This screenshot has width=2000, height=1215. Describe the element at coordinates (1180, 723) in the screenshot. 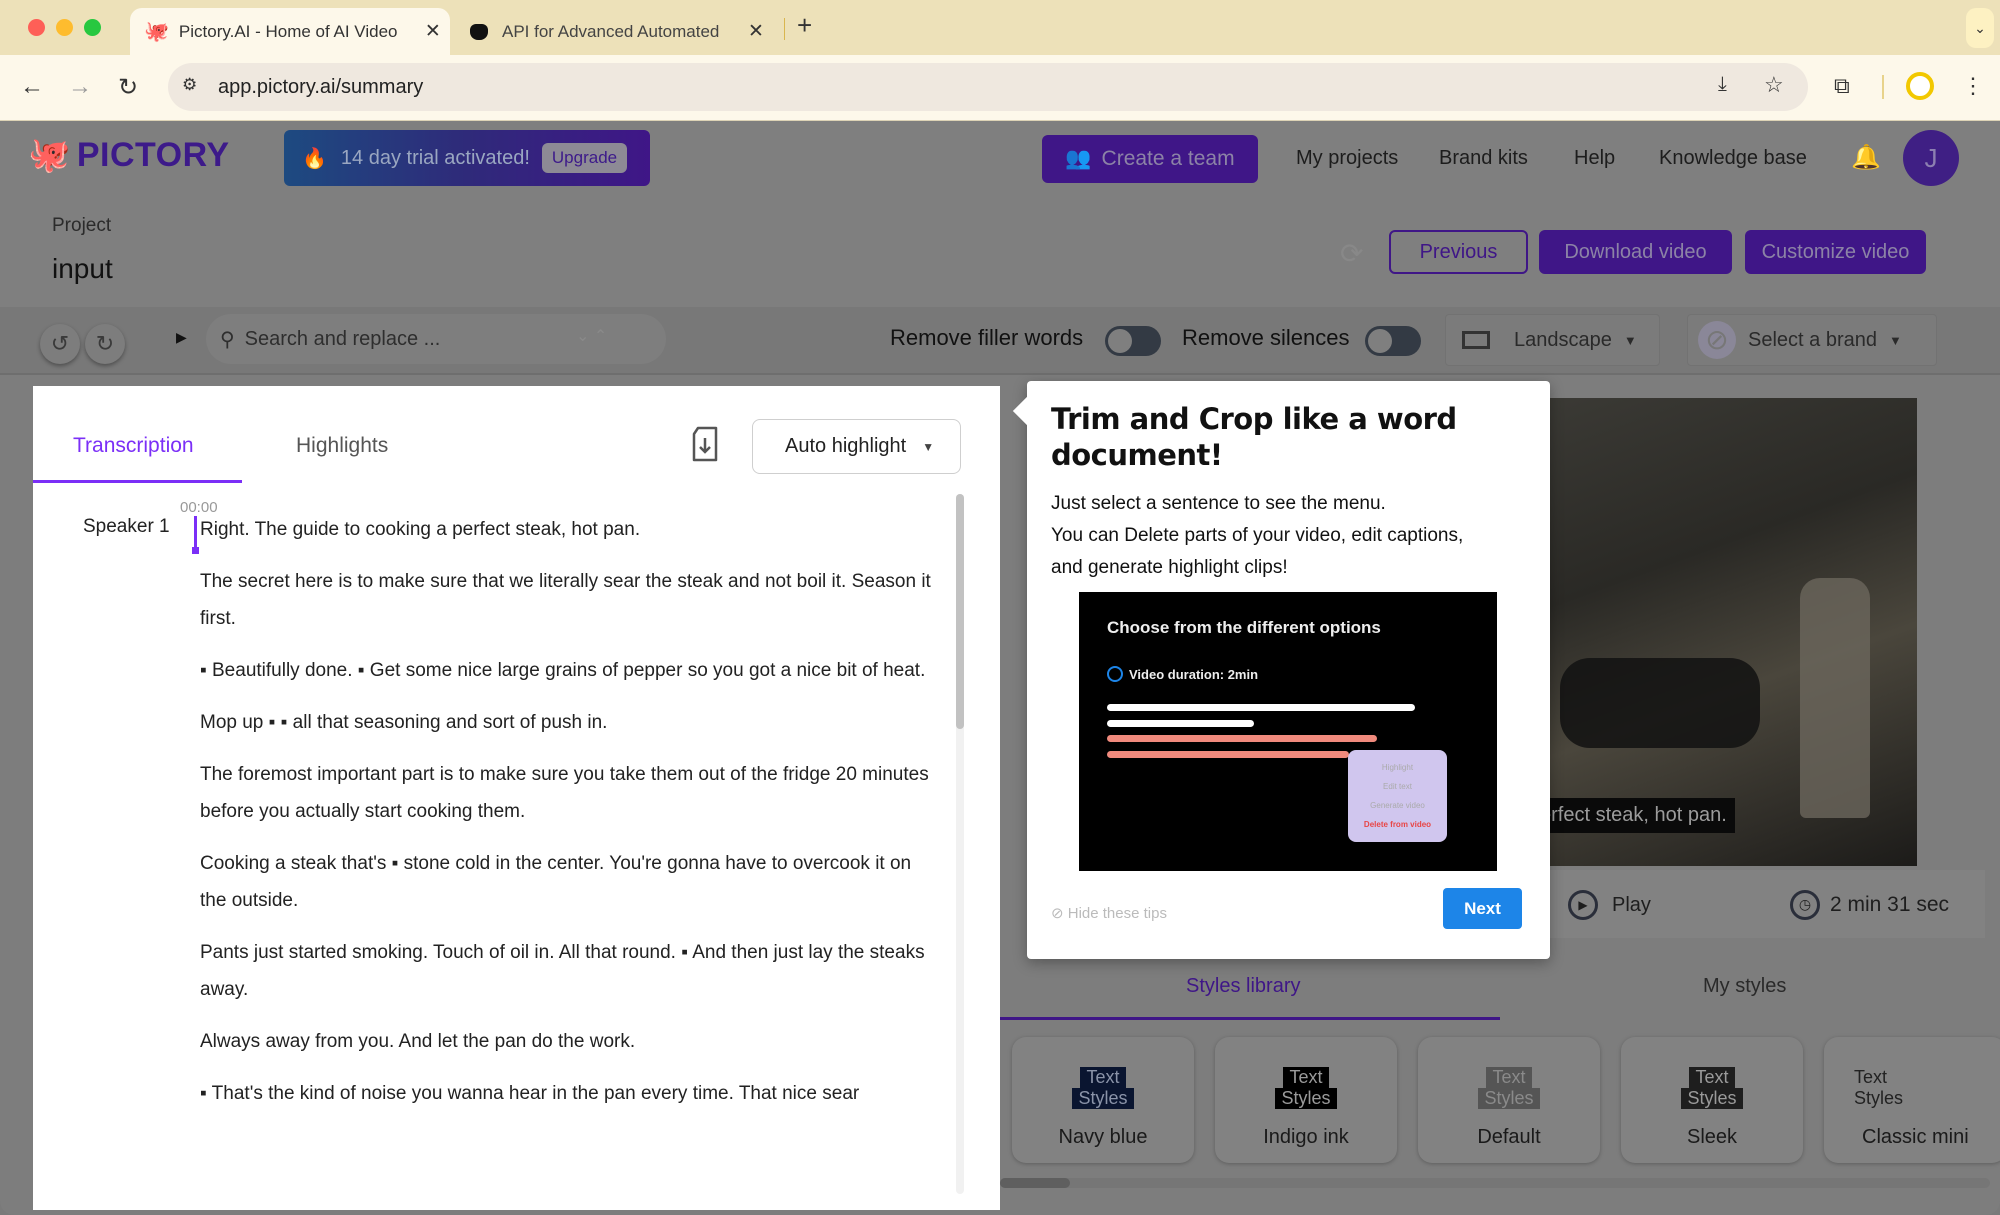

I see `illustration-line` at that location.